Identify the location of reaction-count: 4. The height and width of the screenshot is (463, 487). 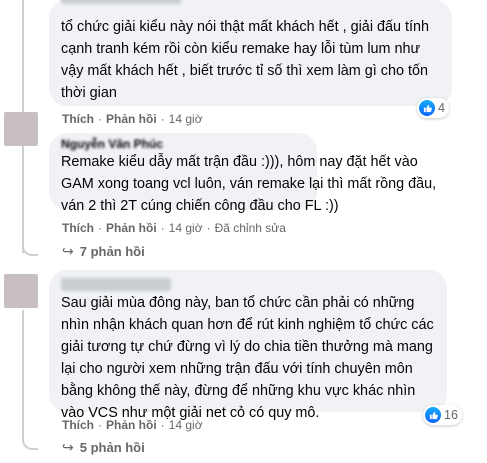
(433, 108).